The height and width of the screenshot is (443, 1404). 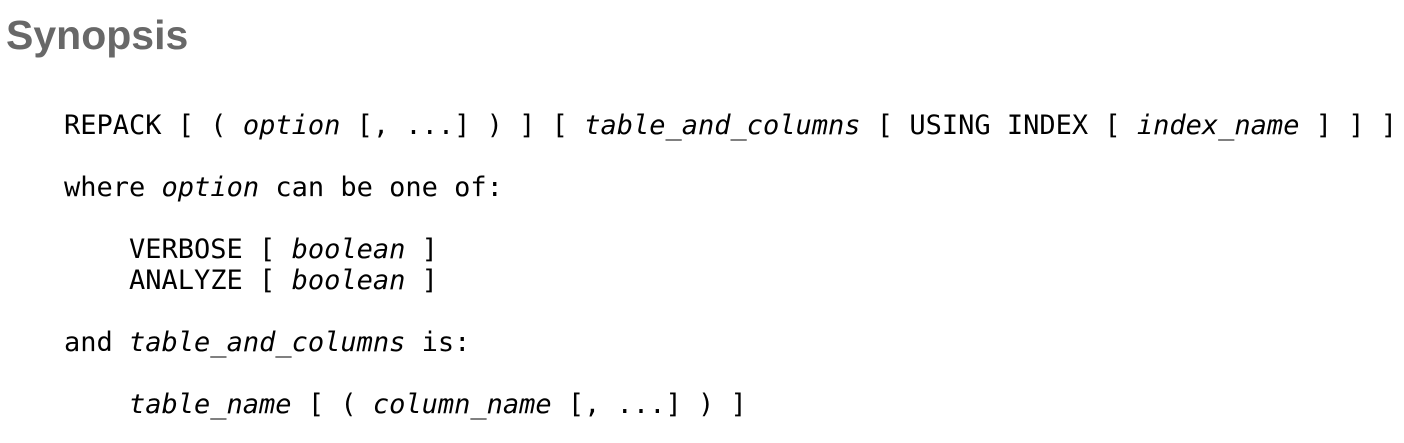 What do you see at coordinates (210, 404) in the screenshot?
I see `placeholder-table-name: table_name` at bounding box center [210, 404].